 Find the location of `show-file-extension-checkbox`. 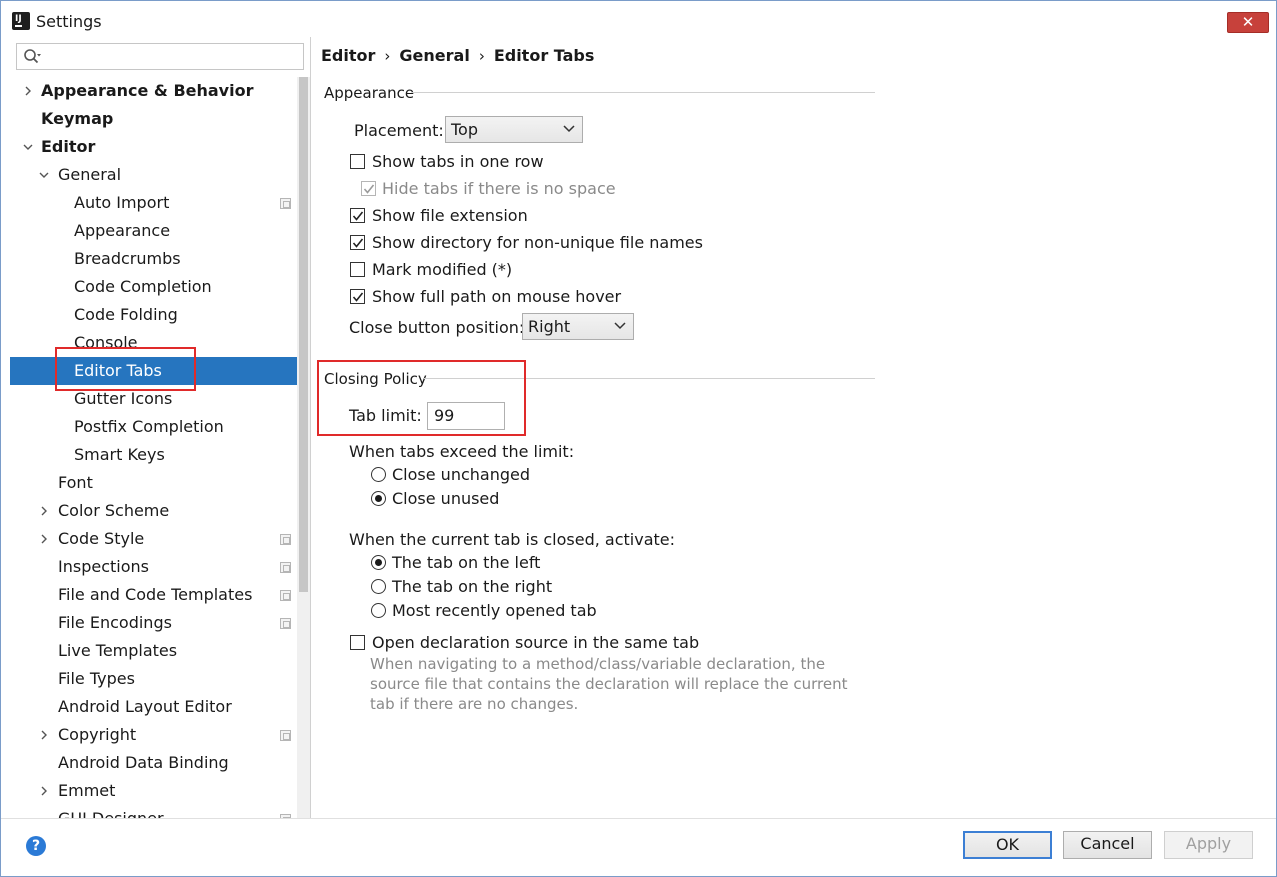

show-file-extension-checkbox is located at coordinates (357, 215).